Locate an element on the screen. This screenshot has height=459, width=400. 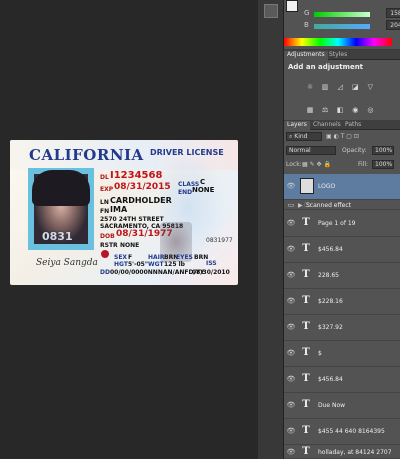
curves-icon: ◿ is located at coordinates (340, 87).